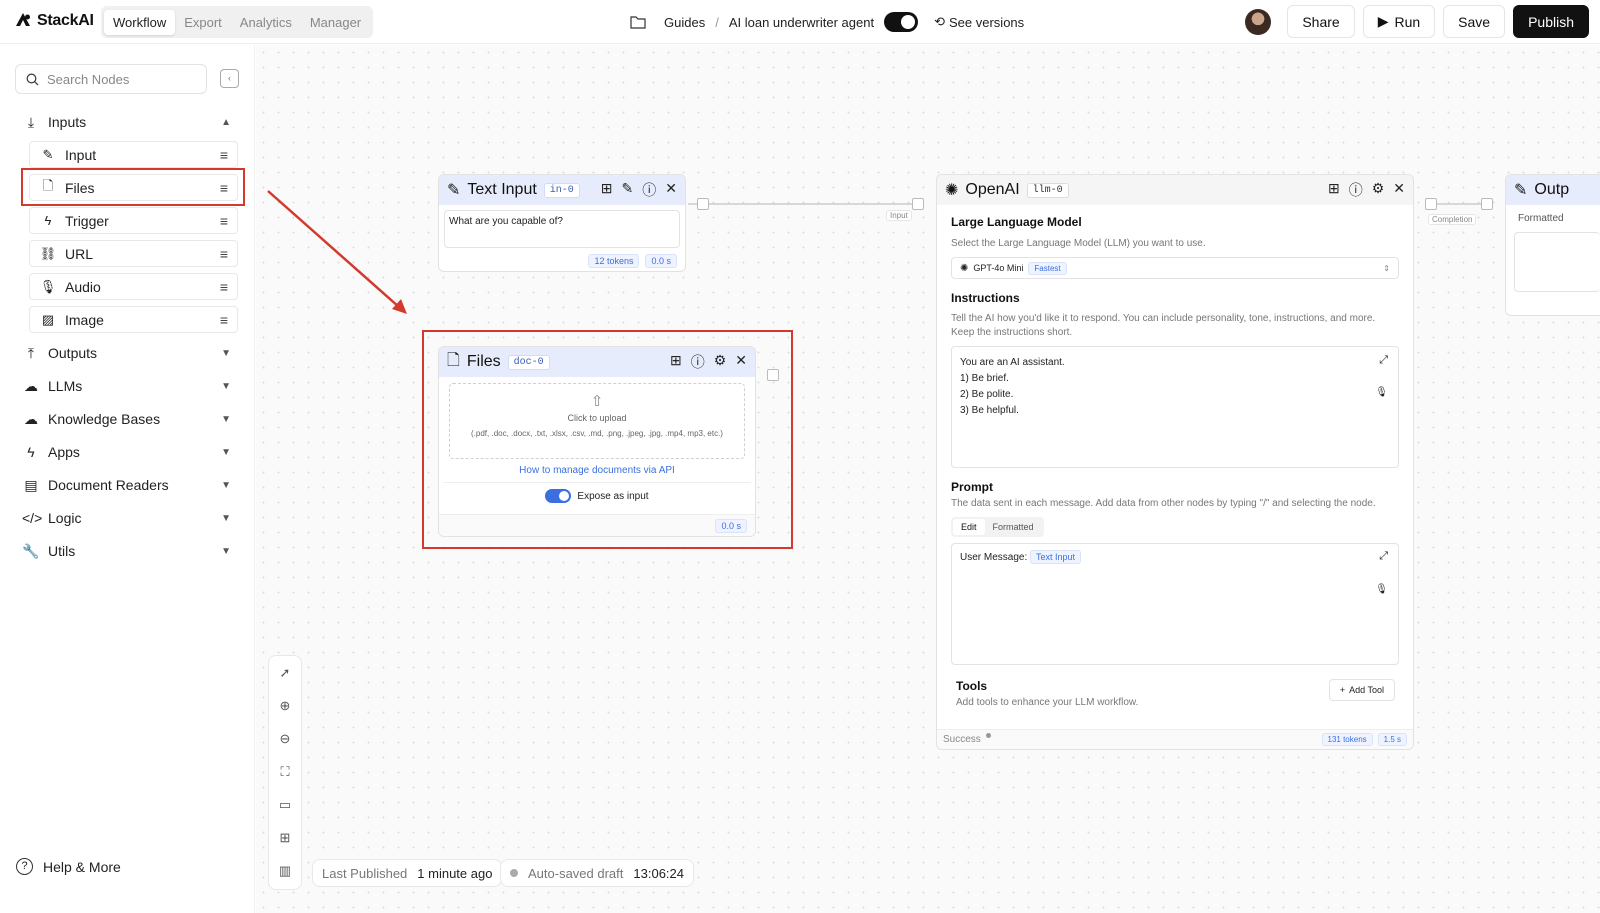 The width and height of the screenshot is (1600, 913). I want to click on zoom-in-icon: ⊕, so click(285, 705).